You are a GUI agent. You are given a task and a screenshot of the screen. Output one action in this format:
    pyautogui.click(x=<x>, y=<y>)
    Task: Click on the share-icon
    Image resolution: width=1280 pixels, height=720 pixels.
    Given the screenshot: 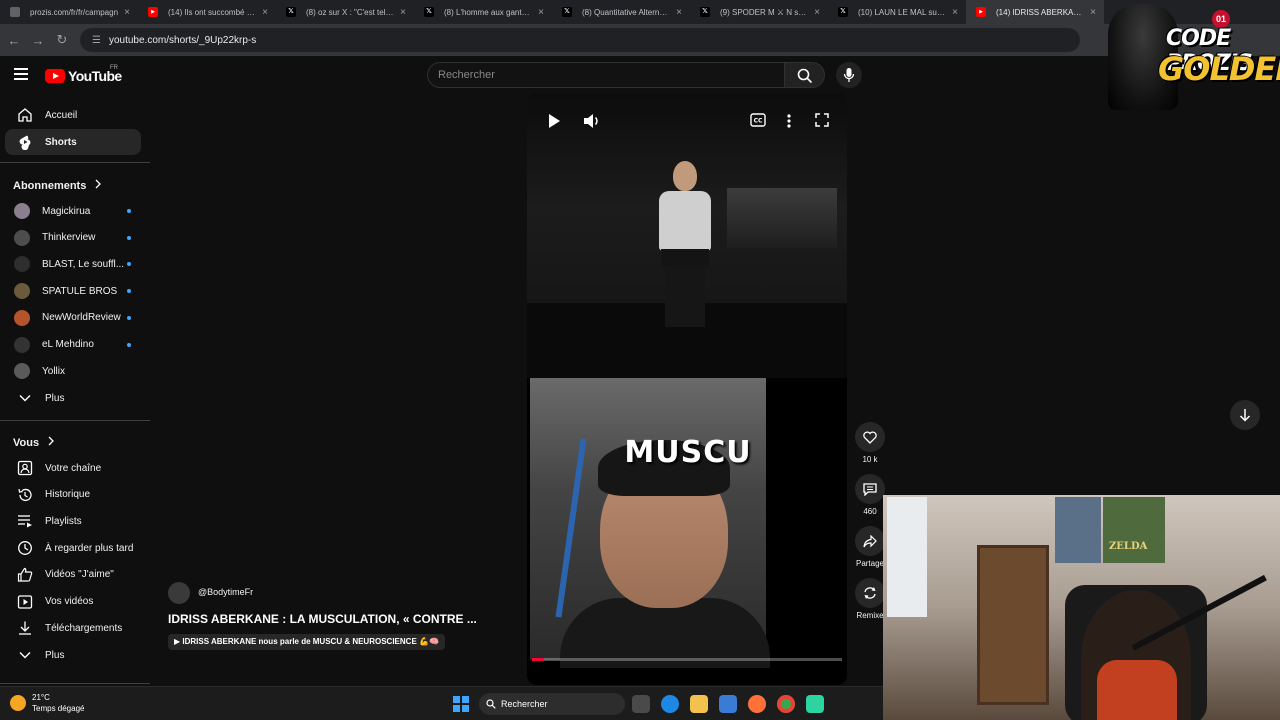 What is the action you would take?
    pyautogui.click(x=870, y=540)
    